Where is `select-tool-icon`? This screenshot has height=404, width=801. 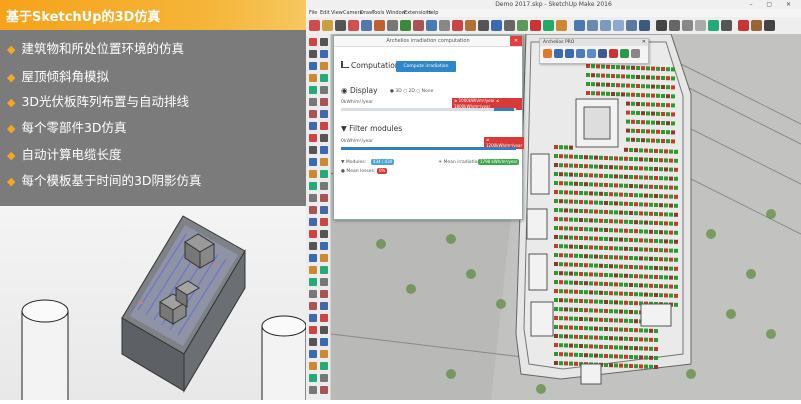 select-tool-icon is located at coordinates (314, 25).